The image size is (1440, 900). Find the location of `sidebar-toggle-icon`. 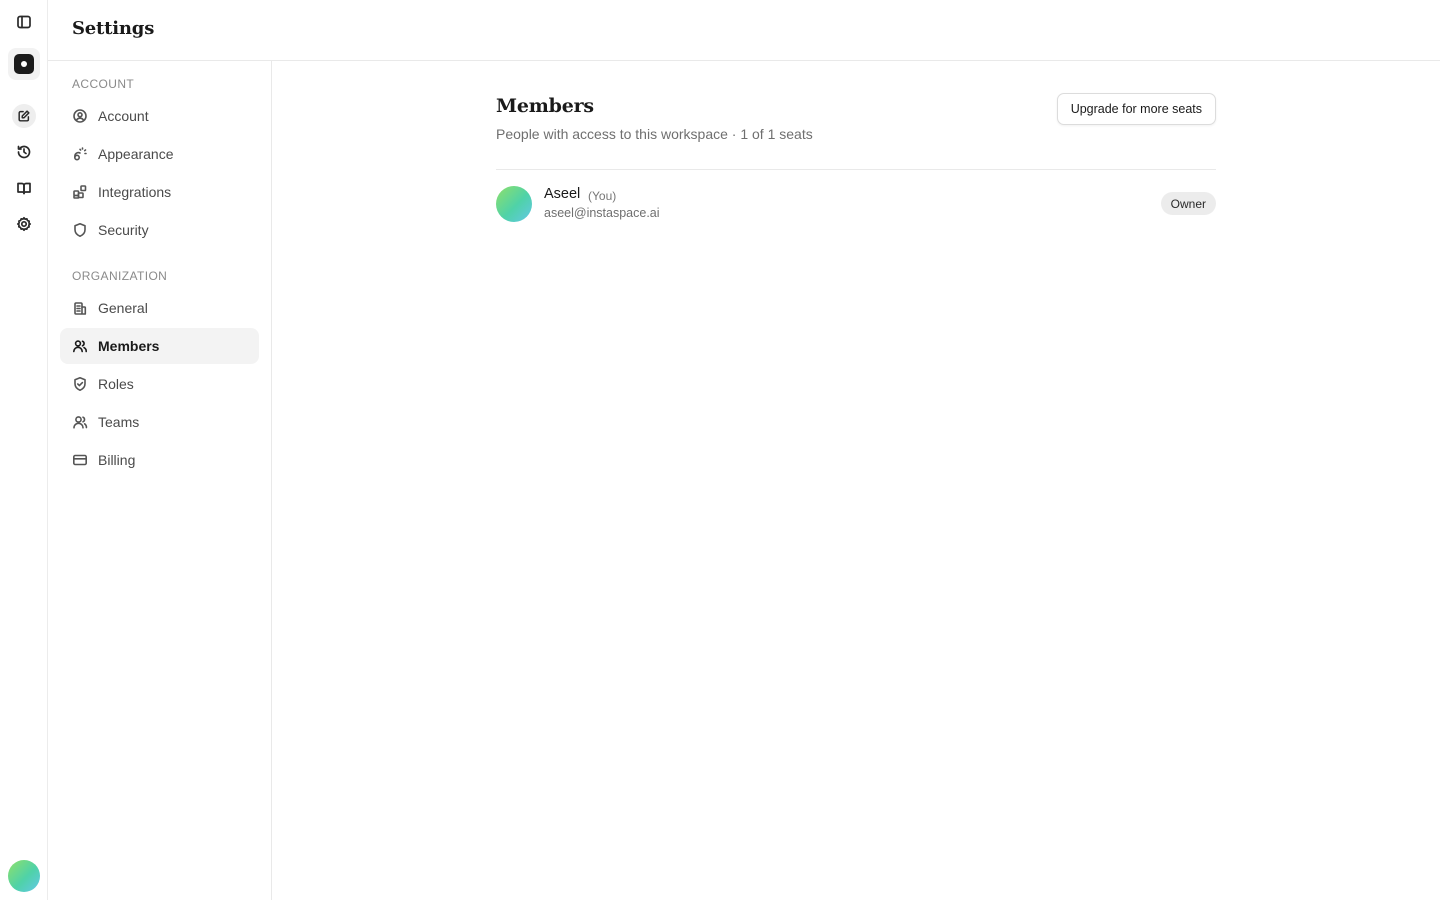

sidebar-toggle-icon is located at coordinates (24, 22).